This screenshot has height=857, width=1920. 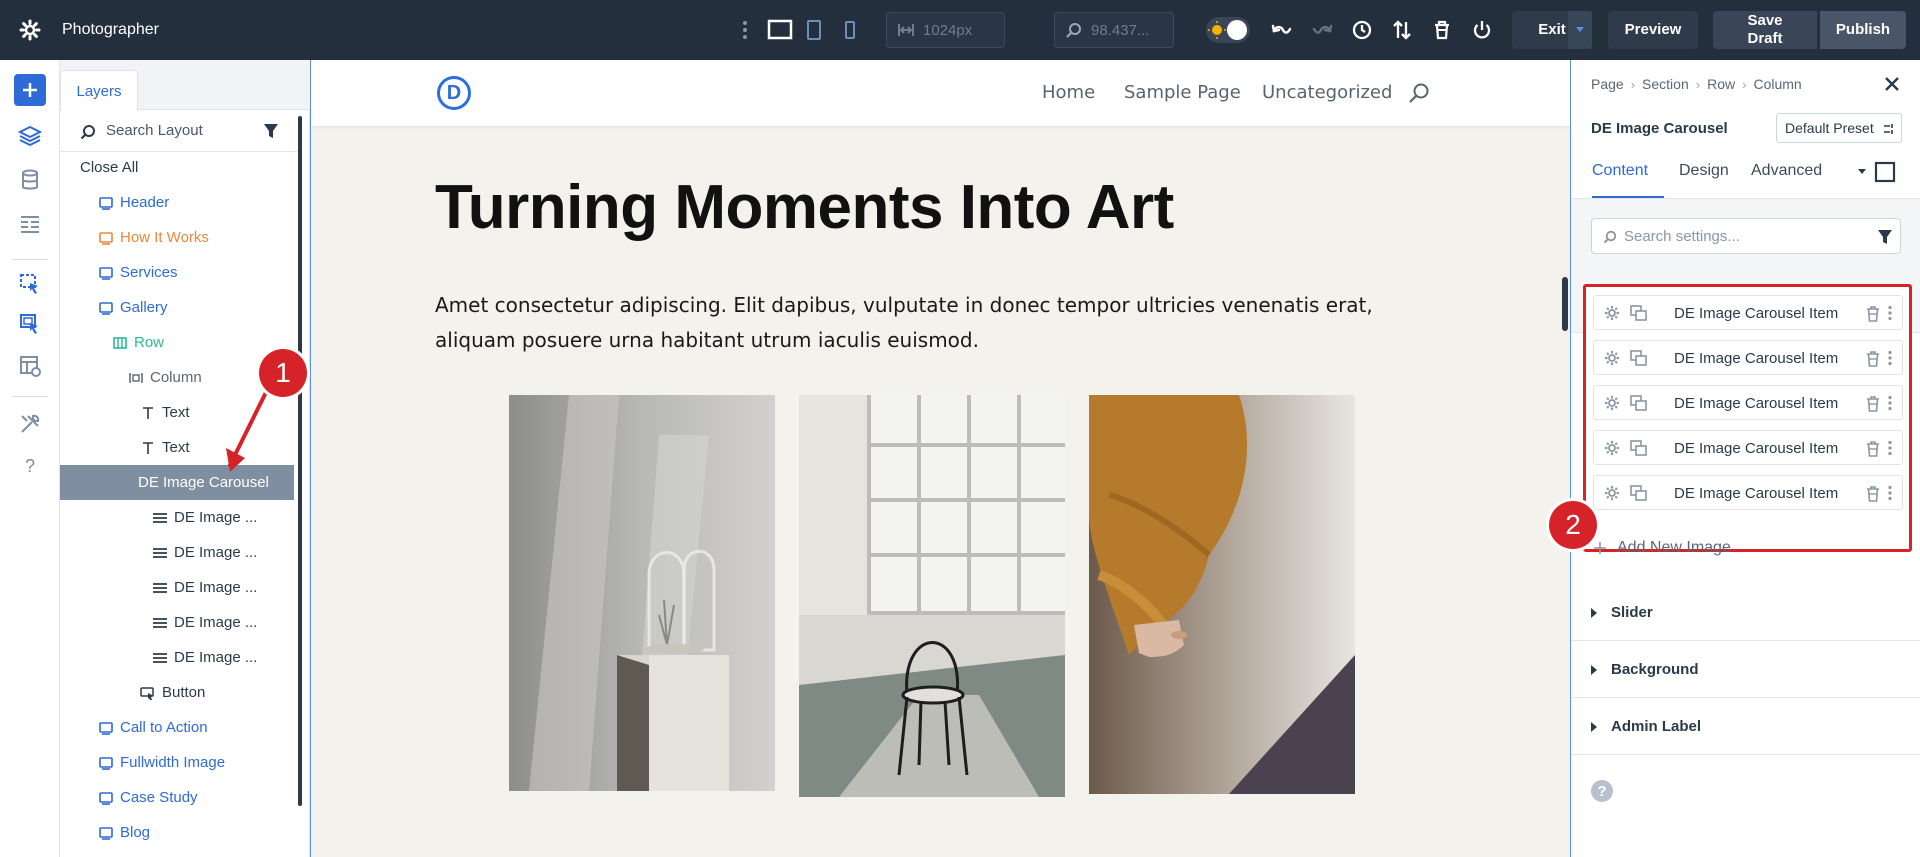 What do you see at coordinates (30, 90) in the screenshot?
I see `add-module-button` at bounding box center [30, 90].